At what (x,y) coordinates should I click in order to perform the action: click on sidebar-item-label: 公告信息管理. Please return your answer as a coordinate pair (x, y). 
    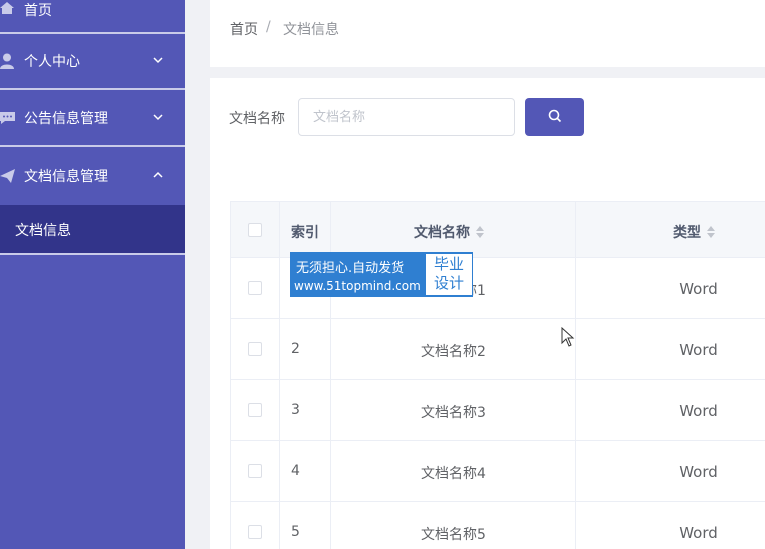
    Looking at the image, I should click on (66, 119).